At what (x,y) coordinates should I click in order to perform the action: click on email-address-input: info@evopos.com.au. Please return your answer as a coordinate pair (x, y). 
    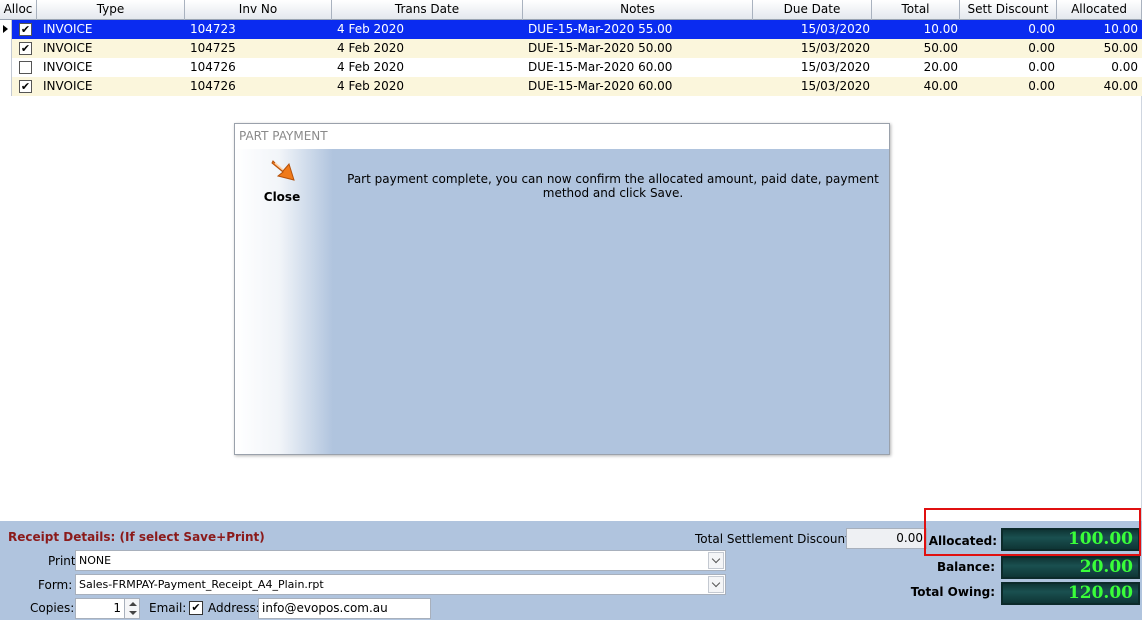
    Looking at the image, I should click on (344, 608).